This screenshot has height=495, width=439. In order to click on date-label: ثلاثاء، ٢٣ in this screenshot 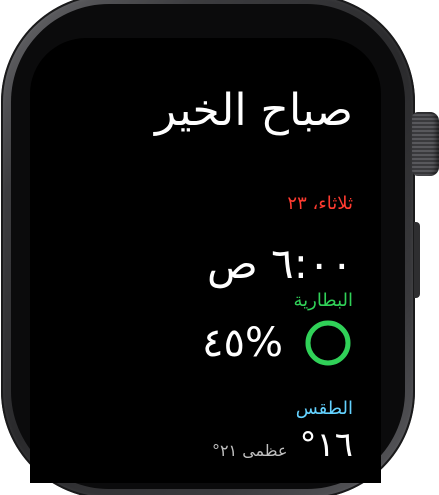, I will do `click(320, 203)`.